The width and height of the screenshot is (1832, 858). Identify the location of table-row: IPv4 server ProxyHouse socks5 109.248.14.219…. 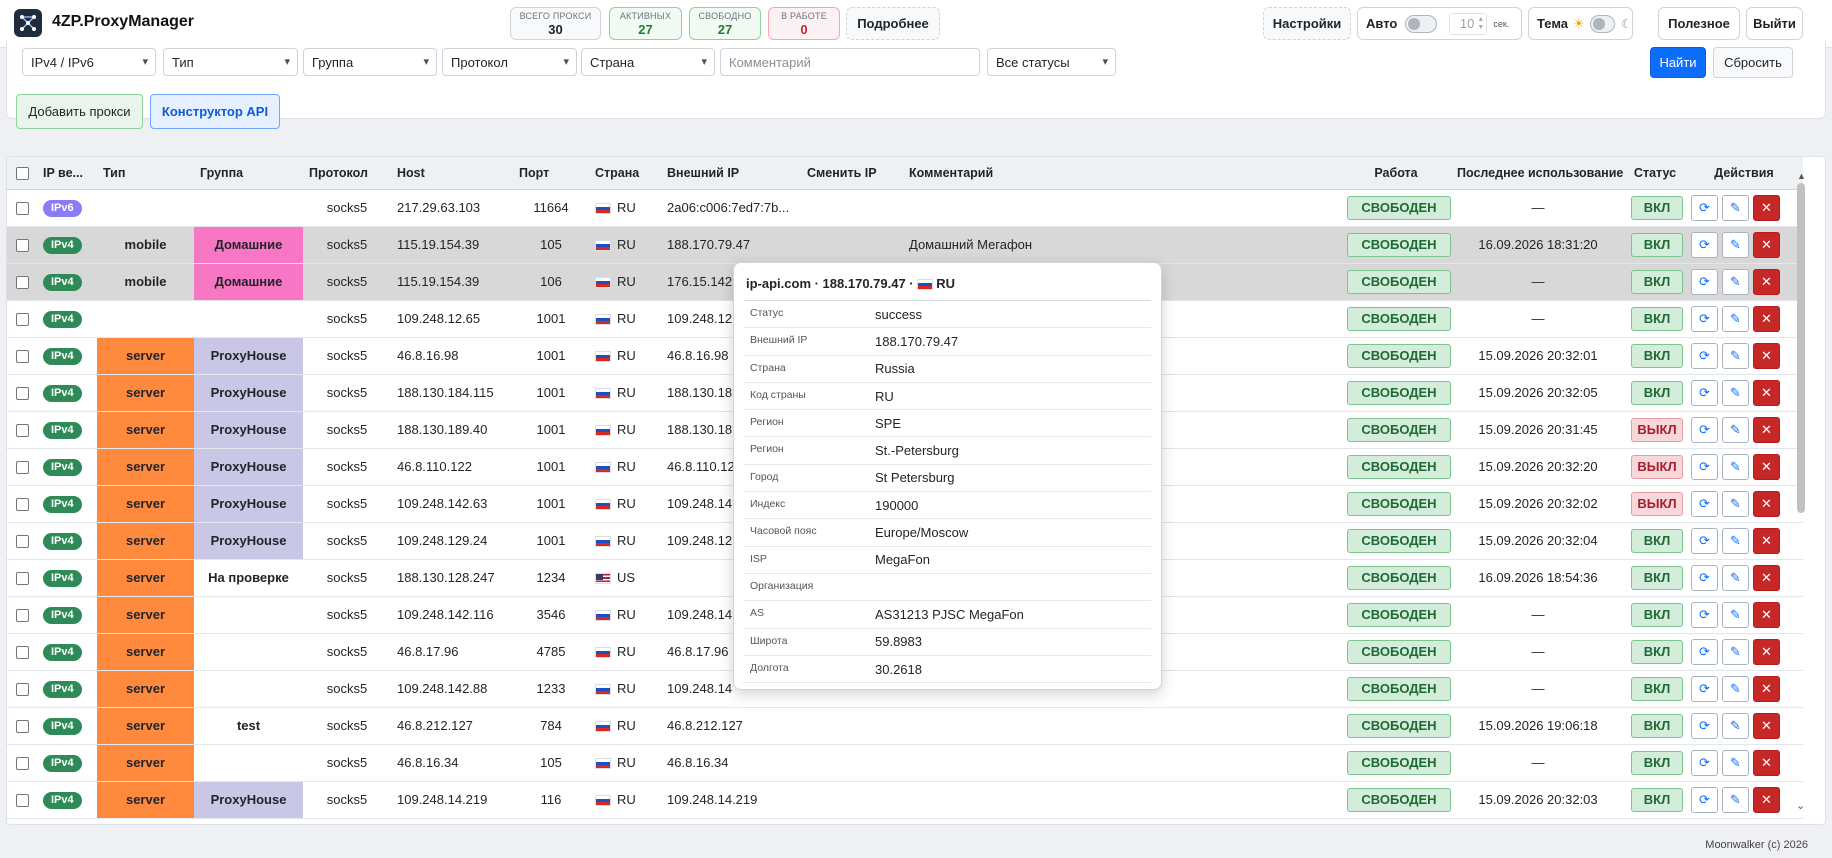
(905, 800).